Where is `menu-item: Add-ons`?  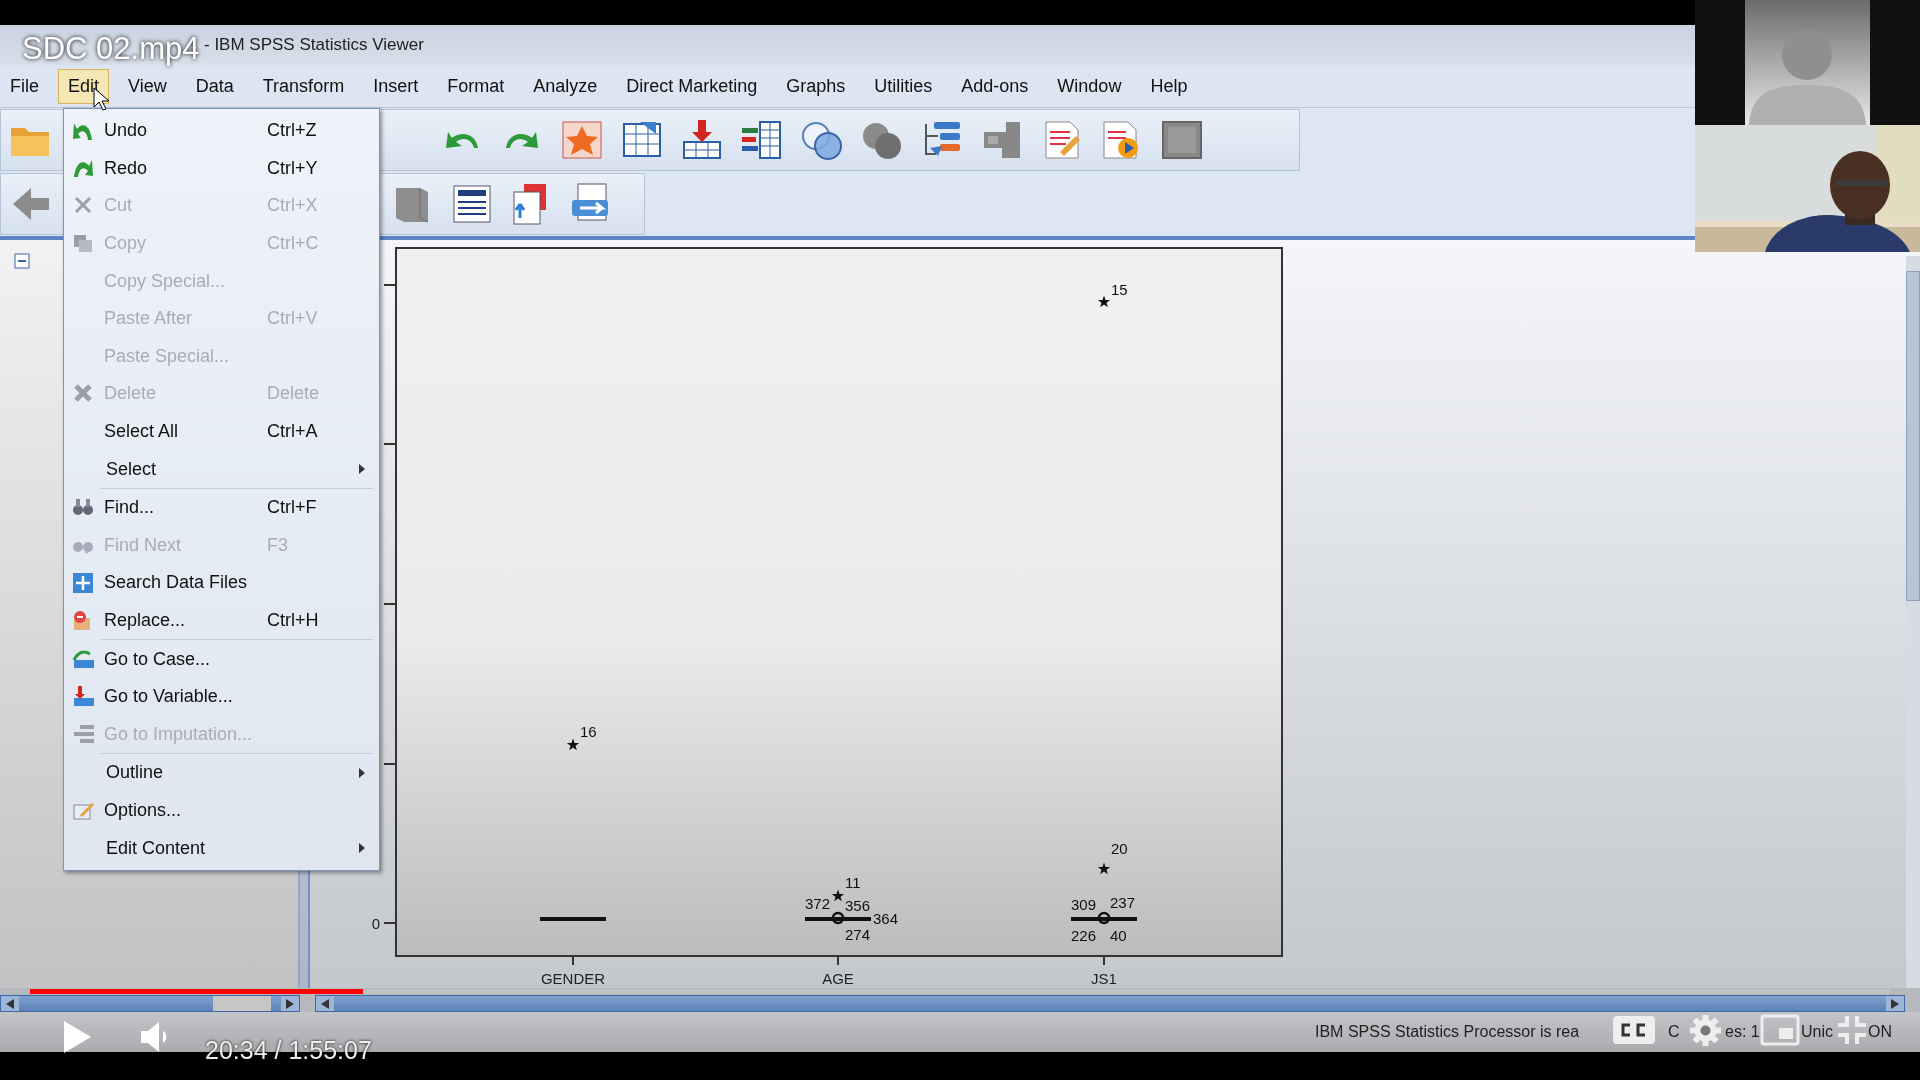 menu-item: Add-ons is located at coordinates (995, 86).